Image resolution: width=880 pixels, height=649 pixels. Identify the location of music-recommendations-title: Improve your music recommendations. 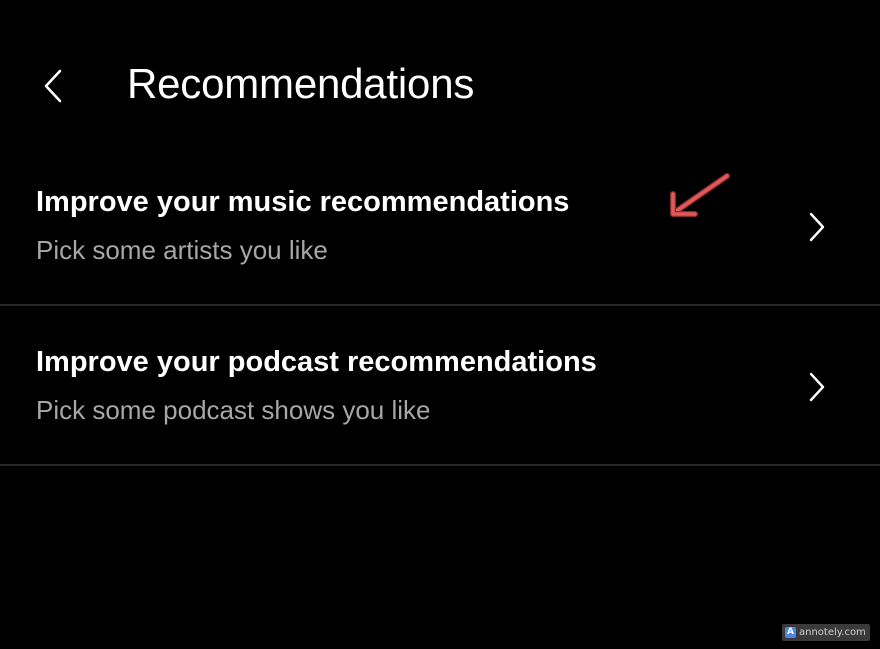
(303, 202).